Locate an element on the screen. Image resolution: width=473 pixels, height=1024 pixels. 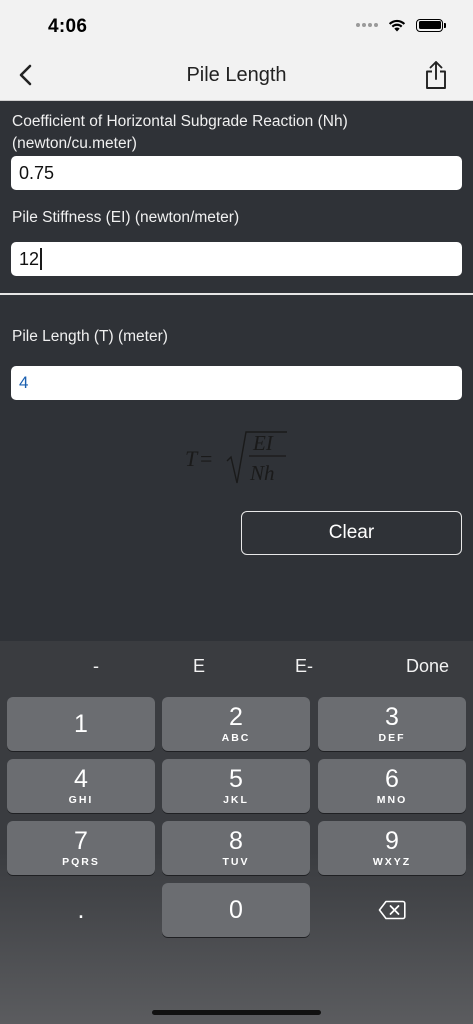
home-indicator is located at coordinates (236, 1012).